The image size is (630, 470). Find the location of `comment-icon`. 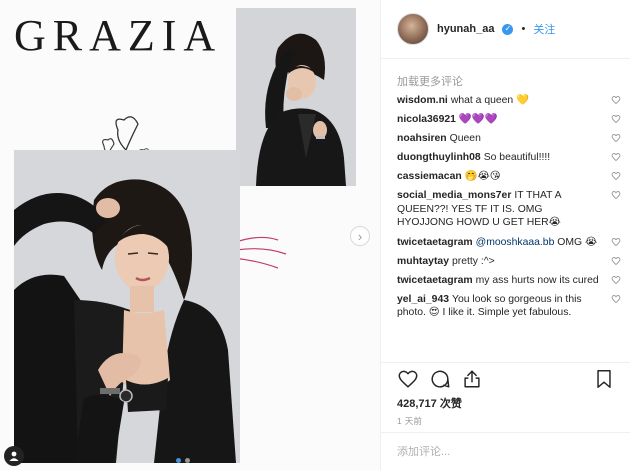

comment-icon is located at coordinates (440, 379).